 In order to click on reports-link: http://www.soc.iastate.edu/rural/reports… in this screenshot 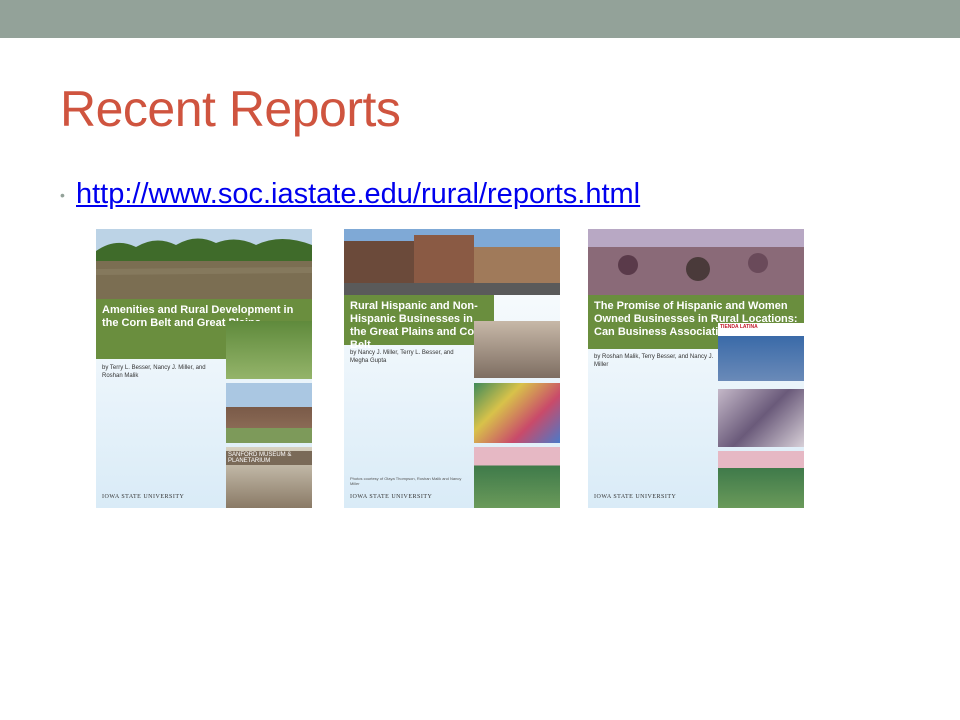, I will do `click(358, 194)`.